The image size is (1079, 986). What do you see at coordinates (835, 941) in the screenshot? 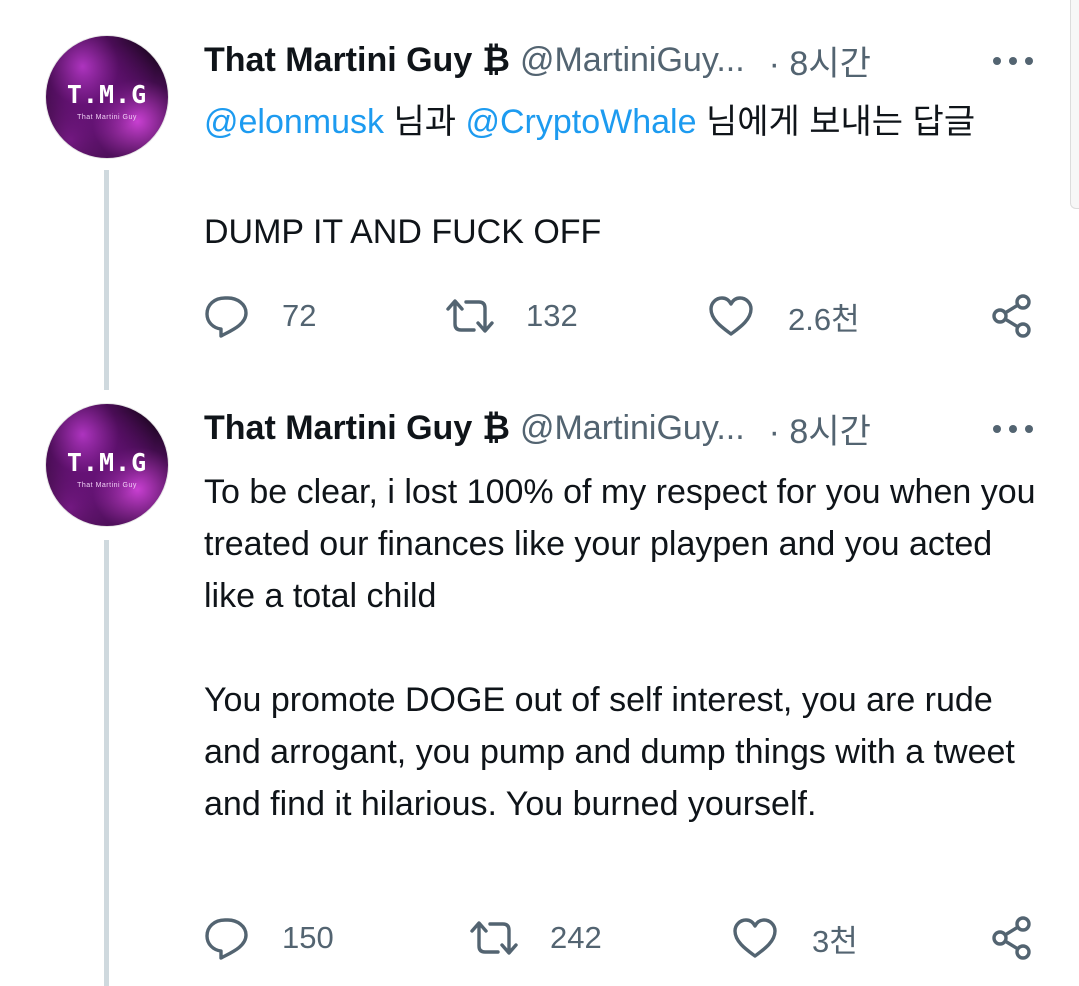
I see `like-count: 3천` at bounding box center [835, 941].